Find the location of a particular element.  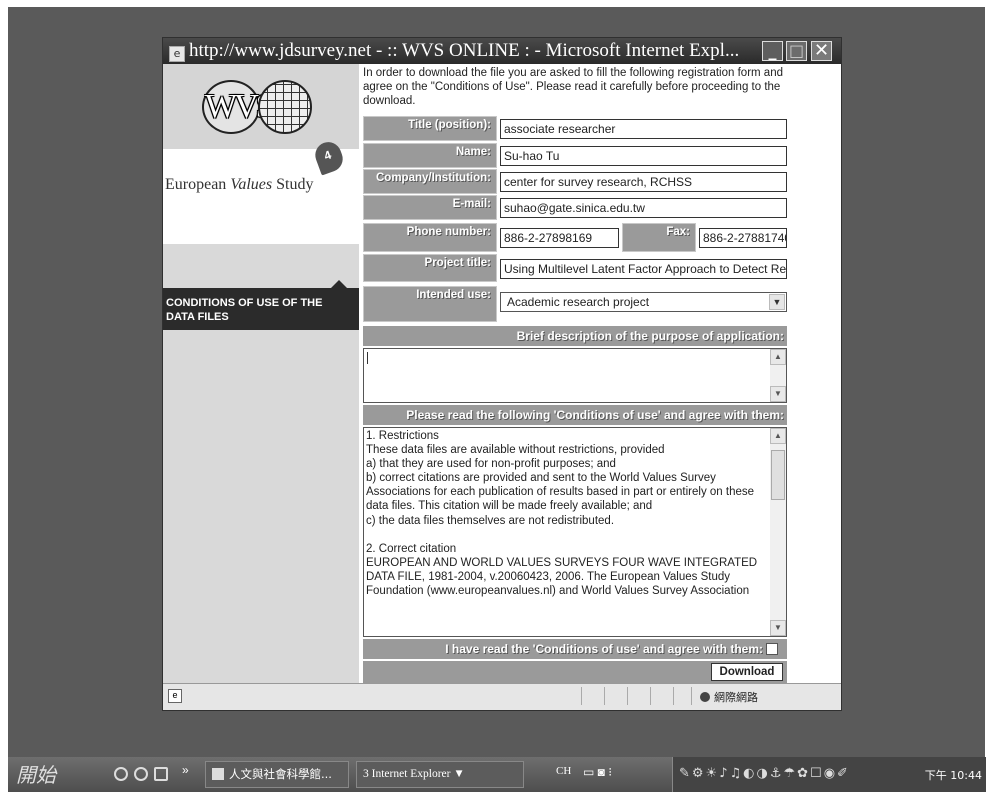

project-label: Project title: is located at coordinates (430, 268).